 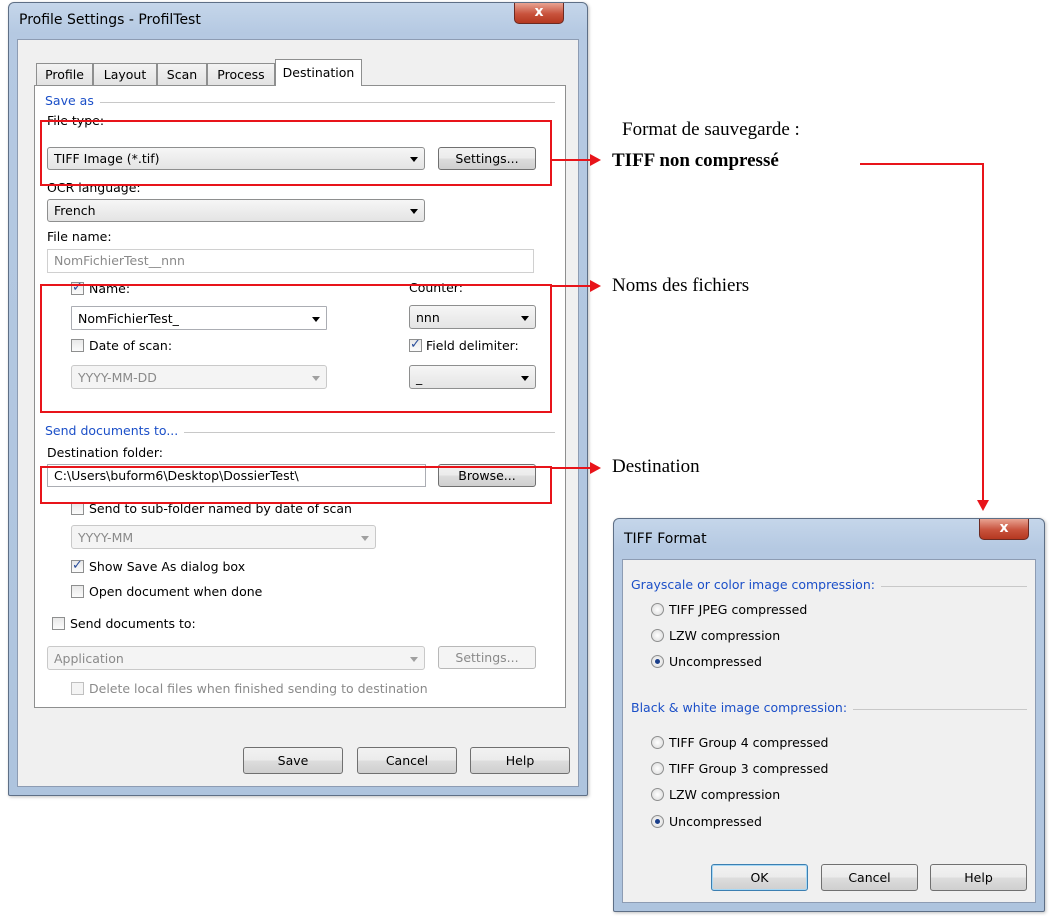 What do you see at coordinates (657, 635) in the screenshot?
I see `lzw-radio` at bounding box center [657, 635].